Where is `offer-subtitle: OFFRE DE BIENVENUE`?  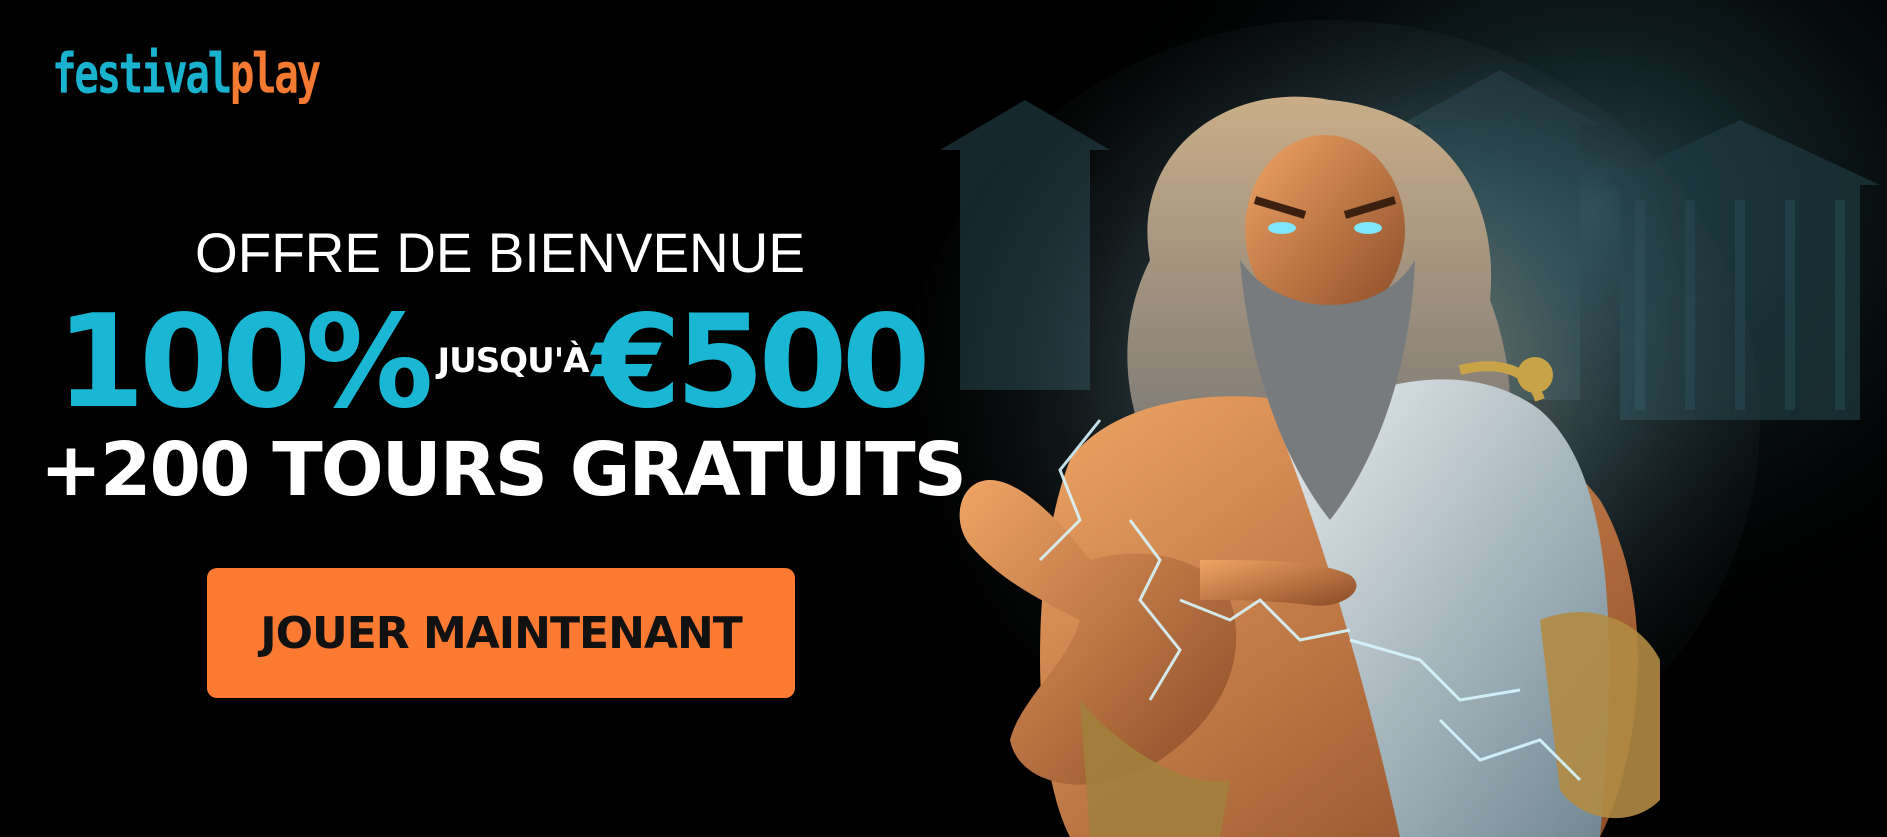 offer-subtitle: OFFRE DE BIENVENUE is located at coordinates (500, 252).